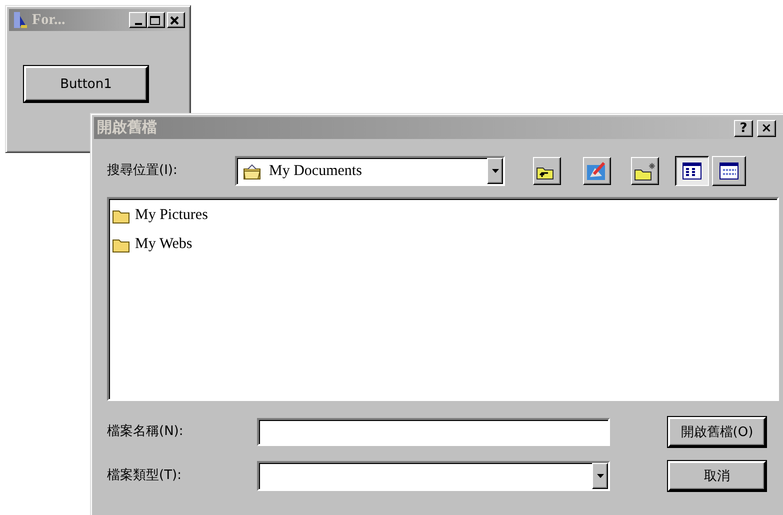 The width and height of the screenshot is (783, 515). What do you see at coordinates (743, 128) in the screenshot?
I see `help-button: ?` at bounding box center [743, 128].